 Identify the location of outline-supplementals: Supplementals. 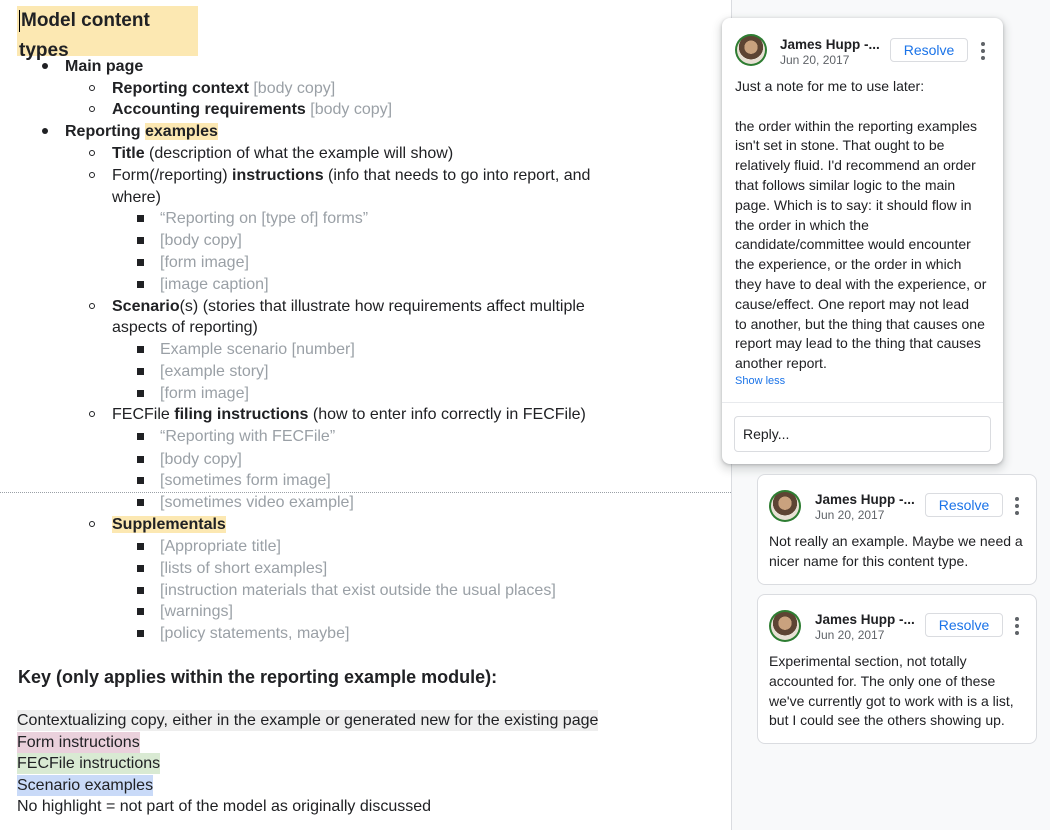
(169, 524).